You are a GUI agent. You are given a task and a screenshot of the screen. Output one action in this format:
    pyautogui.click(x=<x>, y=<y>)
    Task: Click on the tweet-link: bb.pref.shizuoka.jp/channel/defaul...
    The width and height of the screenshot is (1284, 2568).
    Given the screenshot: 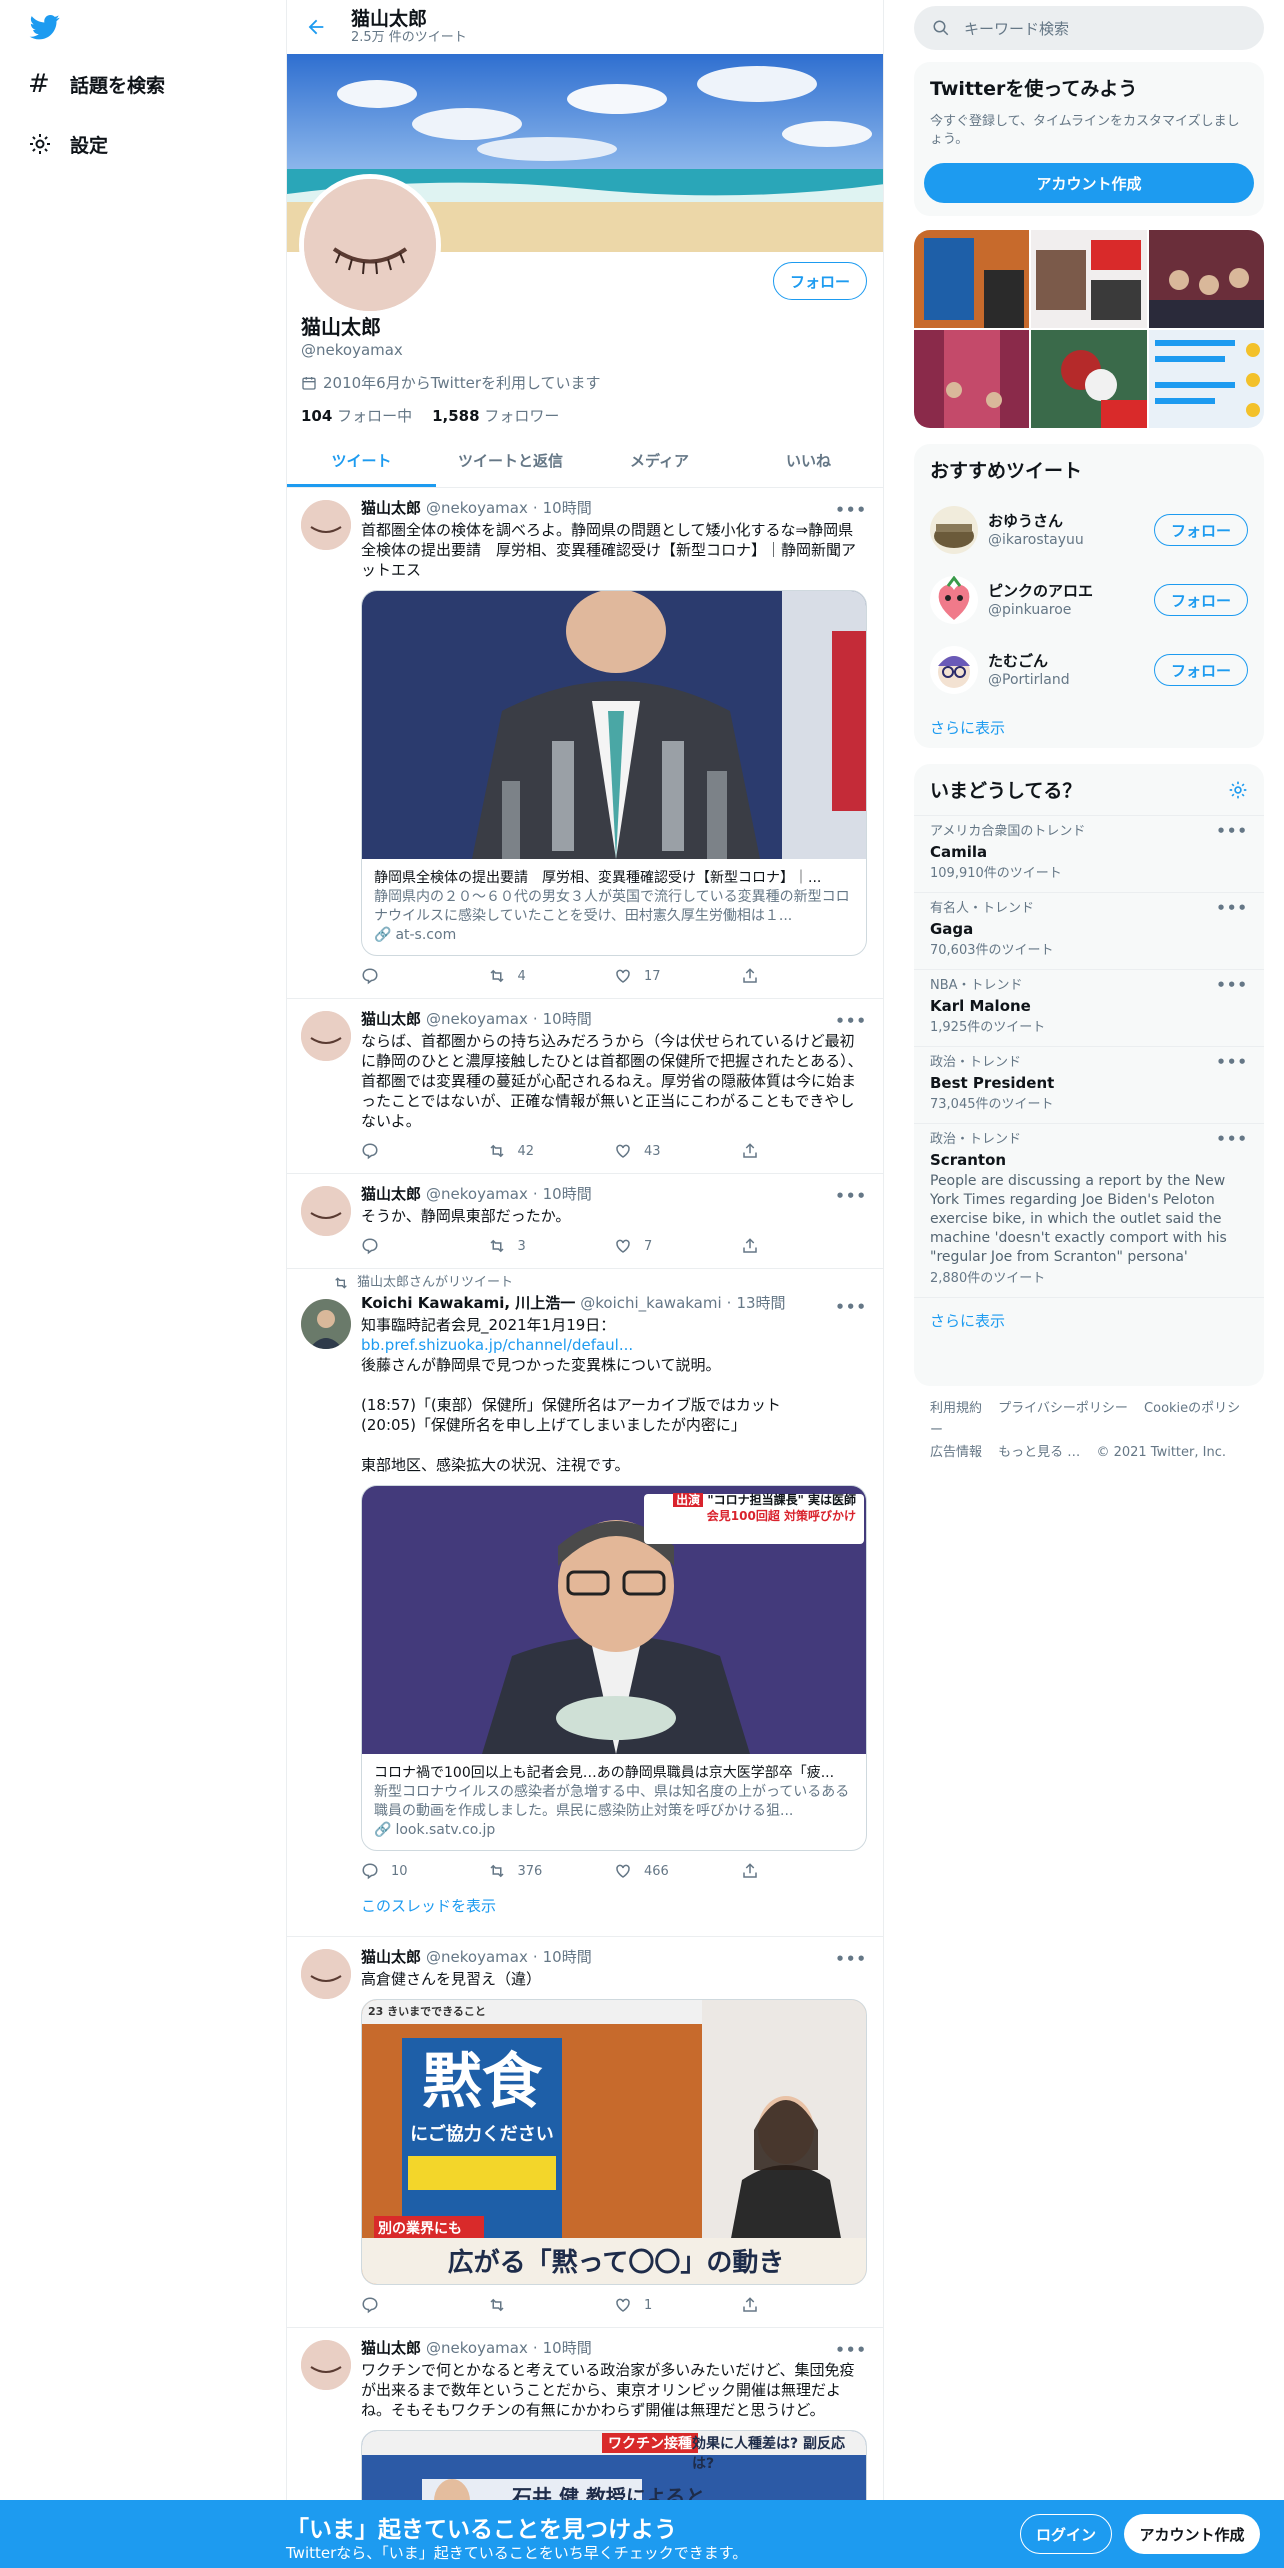 What is the action you would take?
    pyautogui.click(x=497, y=1345)
    